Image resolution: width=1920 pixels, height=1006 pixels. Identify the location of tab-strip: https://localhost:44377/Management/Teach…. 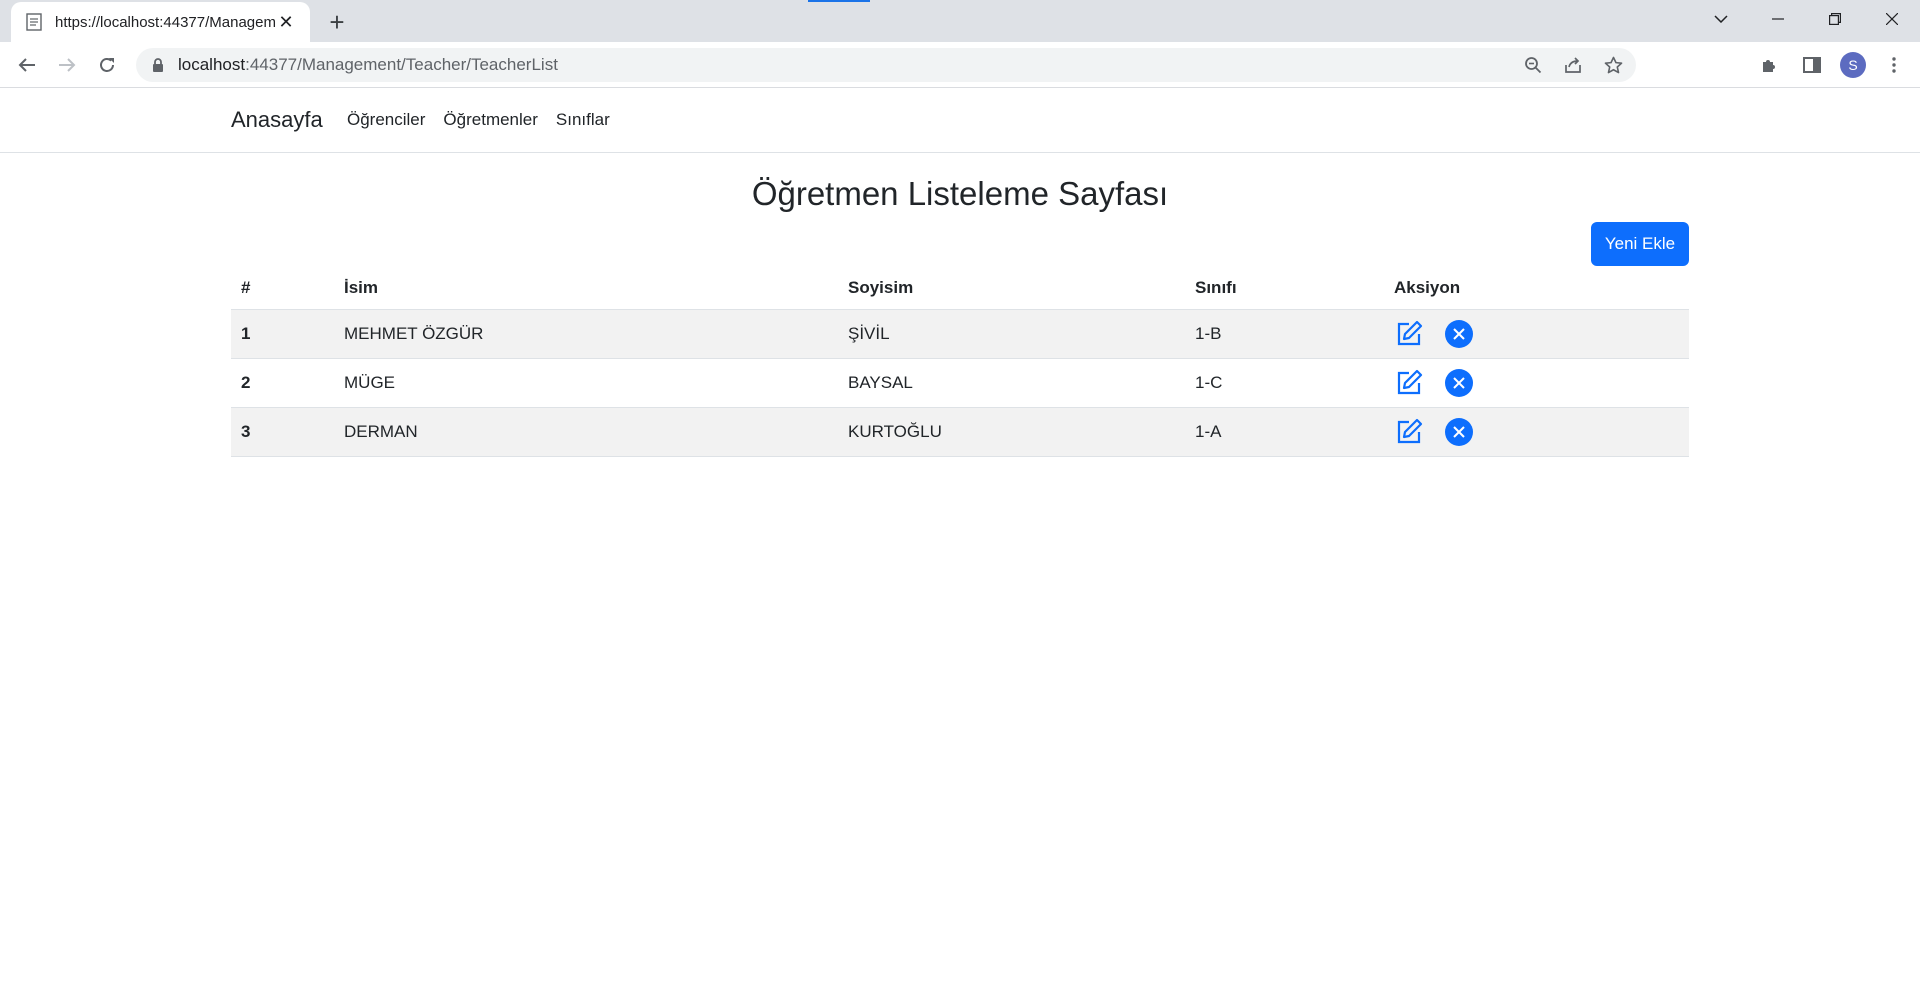
(960, 21).